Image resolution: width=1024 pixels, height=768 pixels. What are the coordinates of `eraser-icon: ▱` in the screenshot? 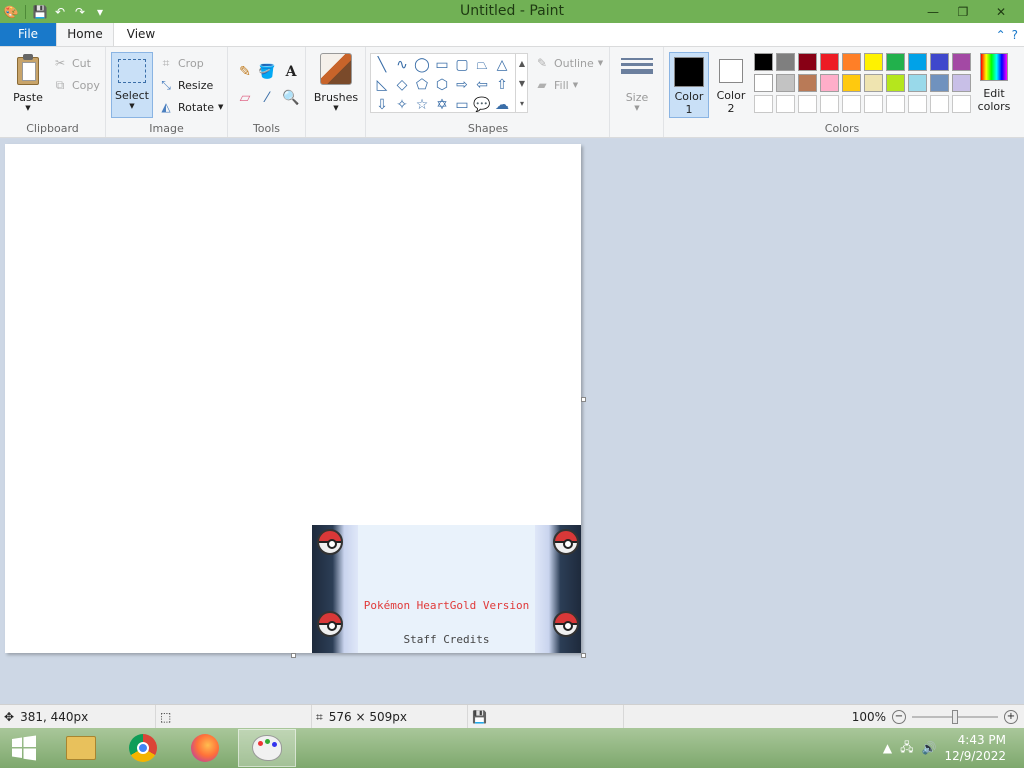 It's located at (245, 98).